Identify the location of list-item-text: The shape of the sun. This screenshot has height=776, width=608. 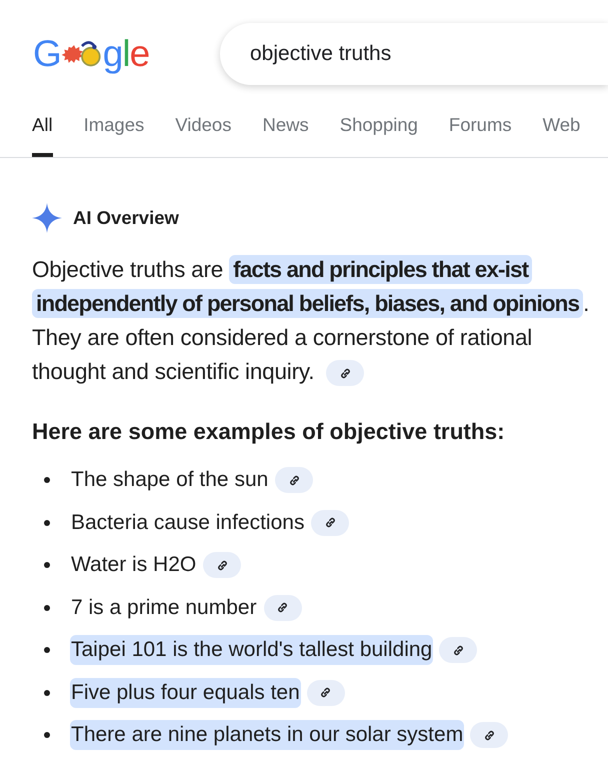
(170, 480).